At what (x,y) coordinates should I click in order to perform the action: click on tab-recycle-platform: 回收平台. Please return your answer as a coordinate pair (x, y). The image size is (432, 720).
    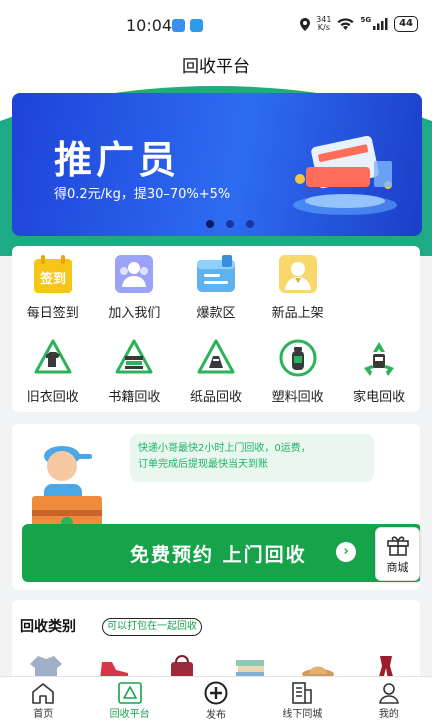
    Looking at the image, I should click on (129, 698).